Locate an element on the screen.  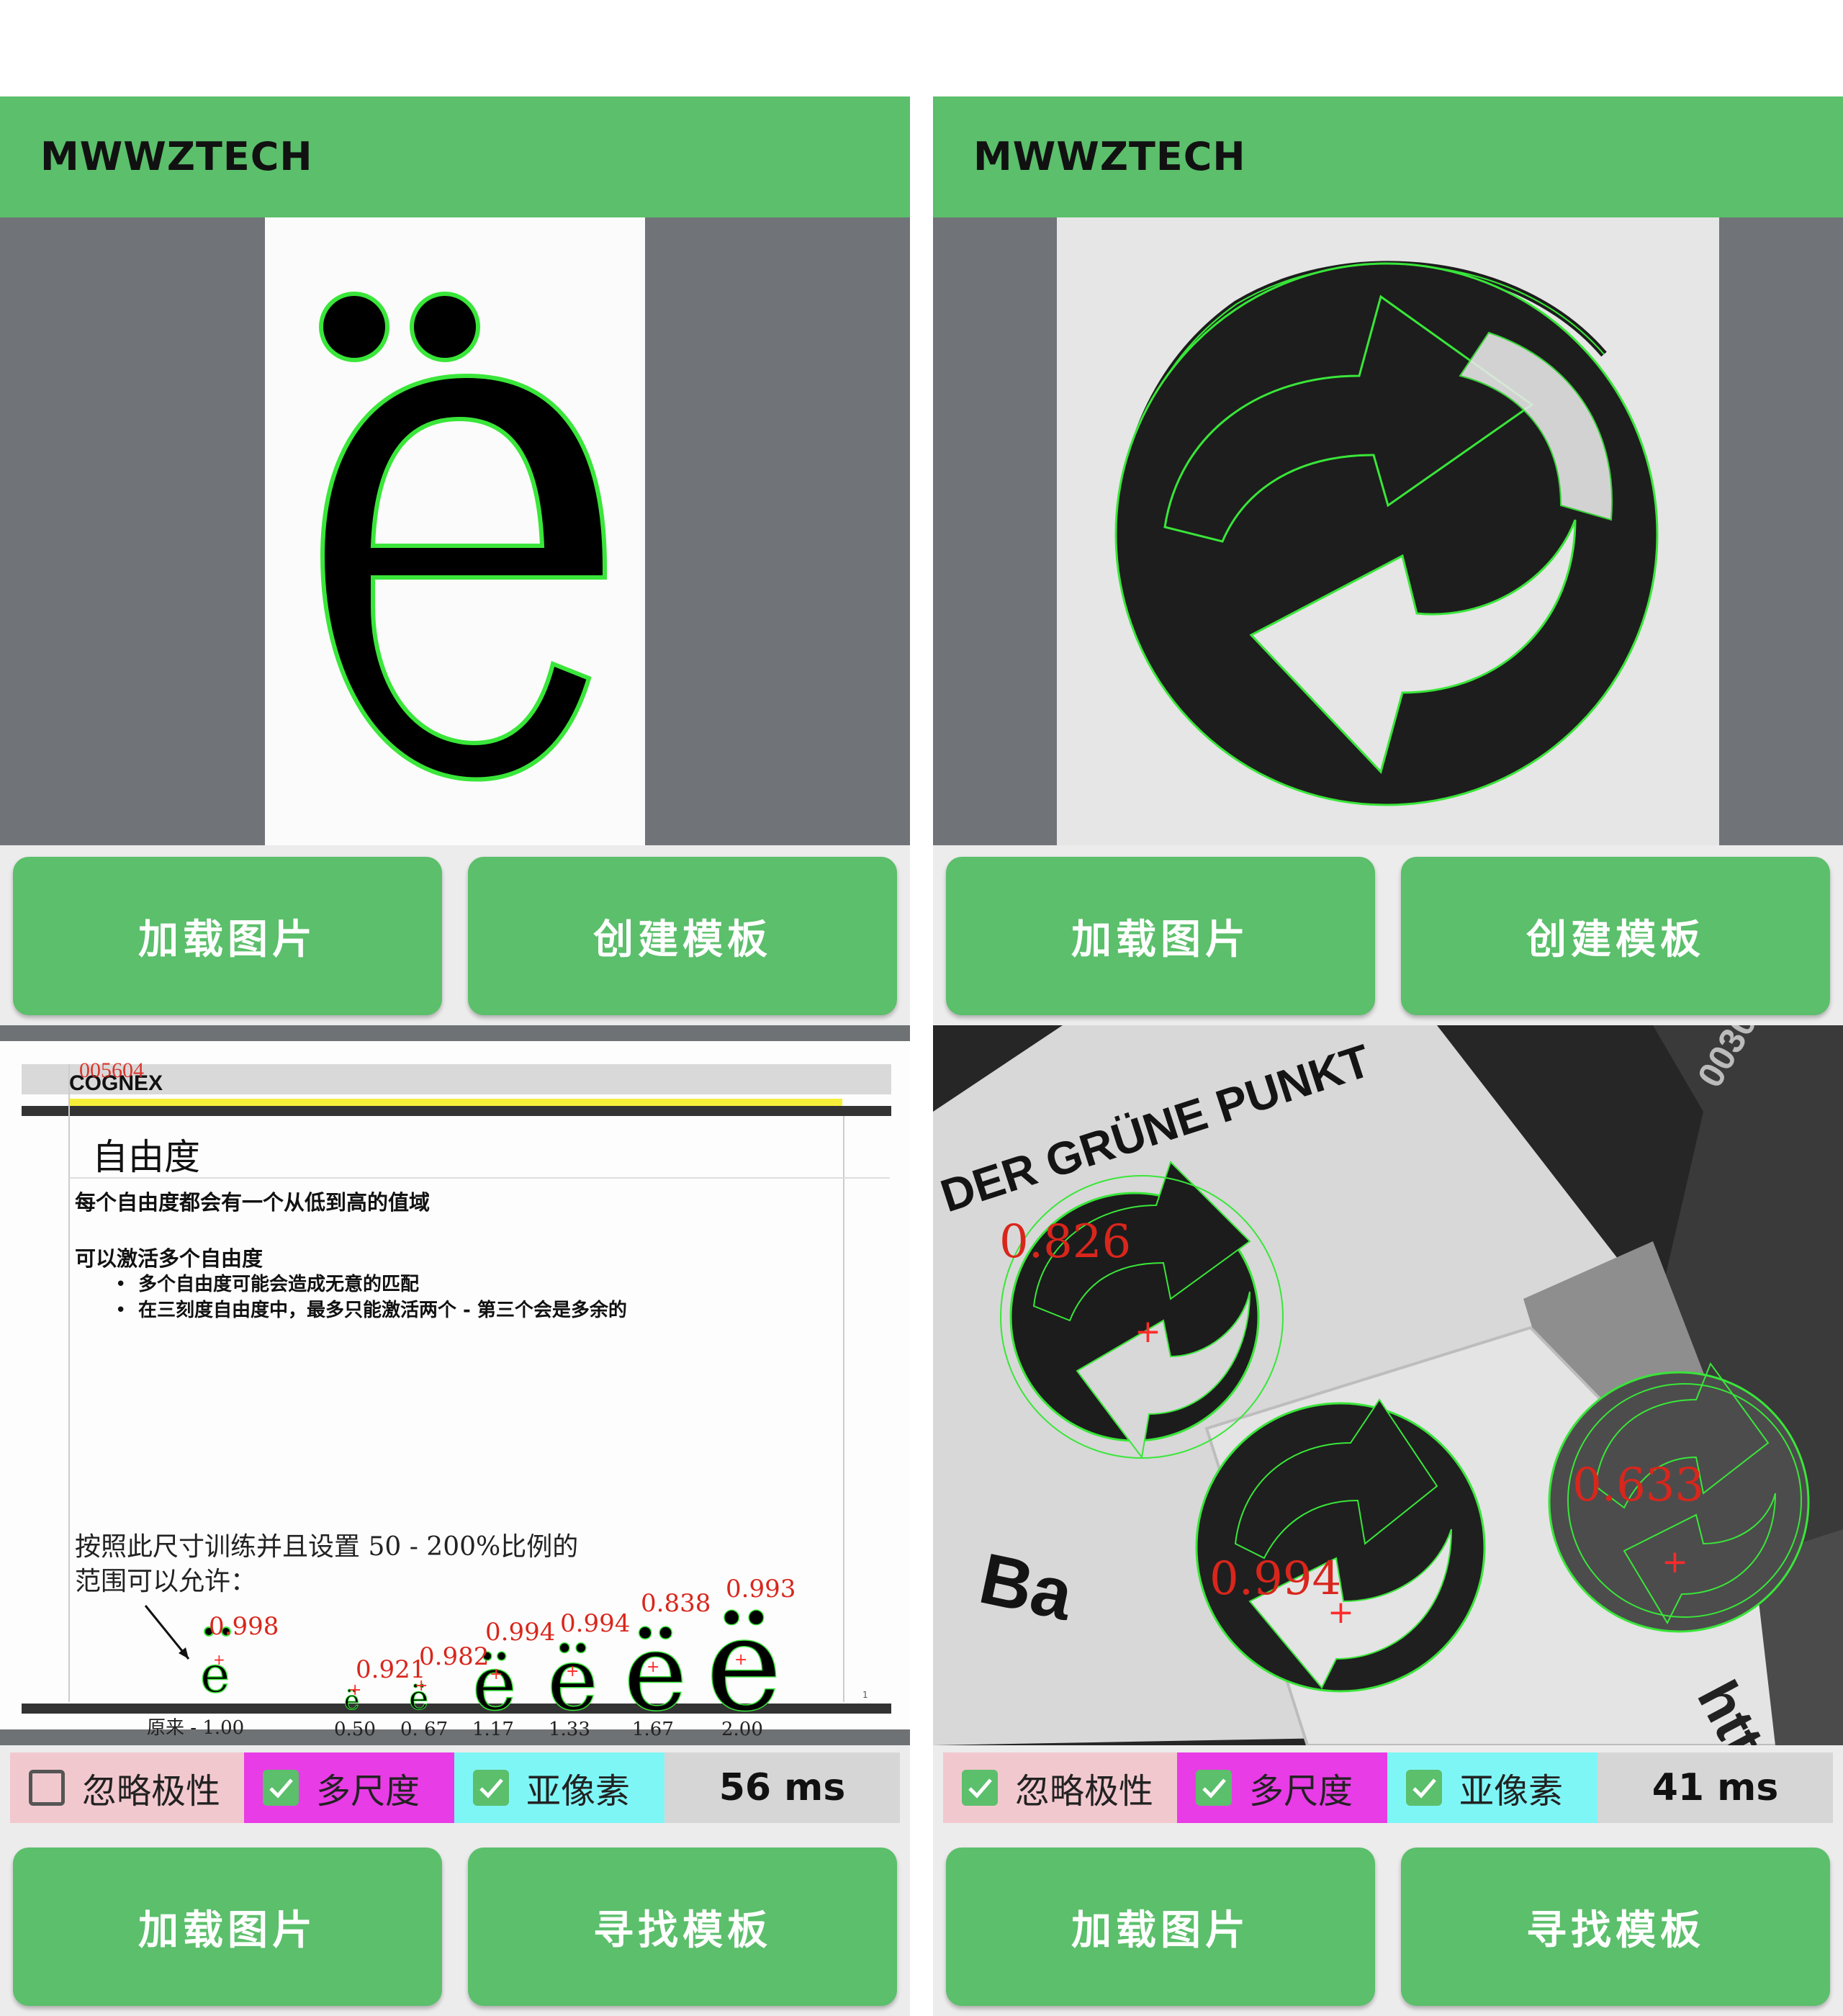
scale-score-5: 0.838 is located at coordinates (676, 1603).